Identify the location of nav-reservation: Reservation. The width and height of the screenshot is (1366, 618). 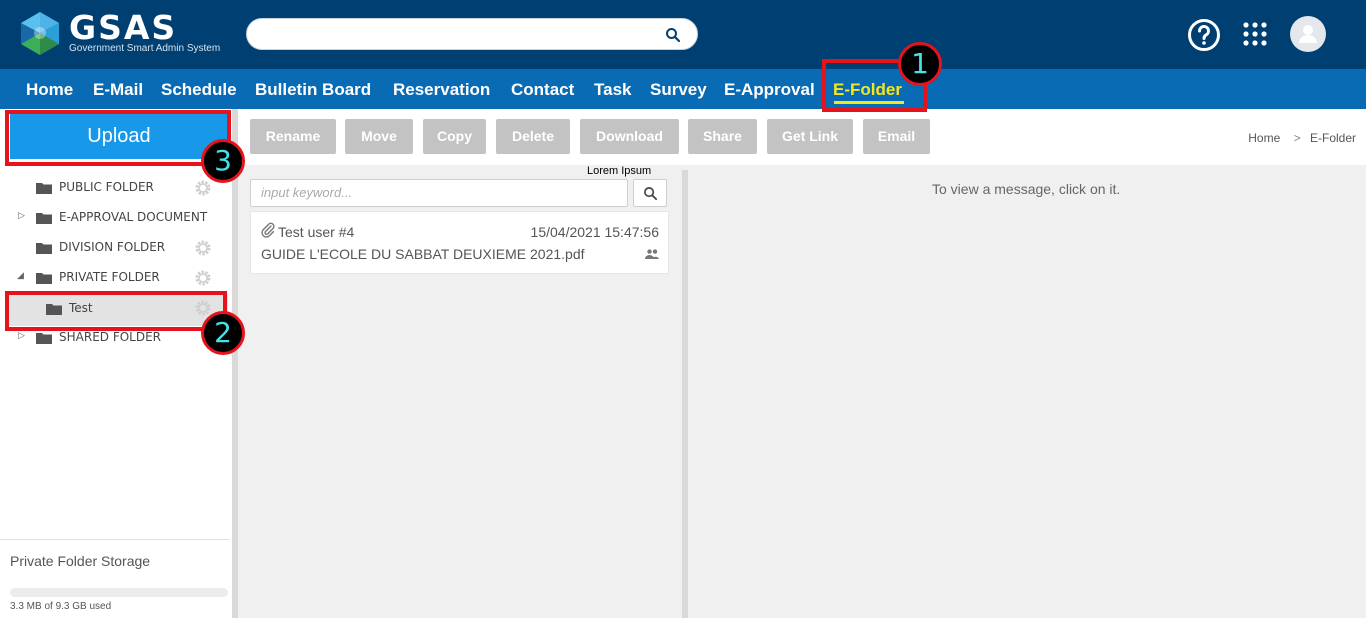
(441, 90).